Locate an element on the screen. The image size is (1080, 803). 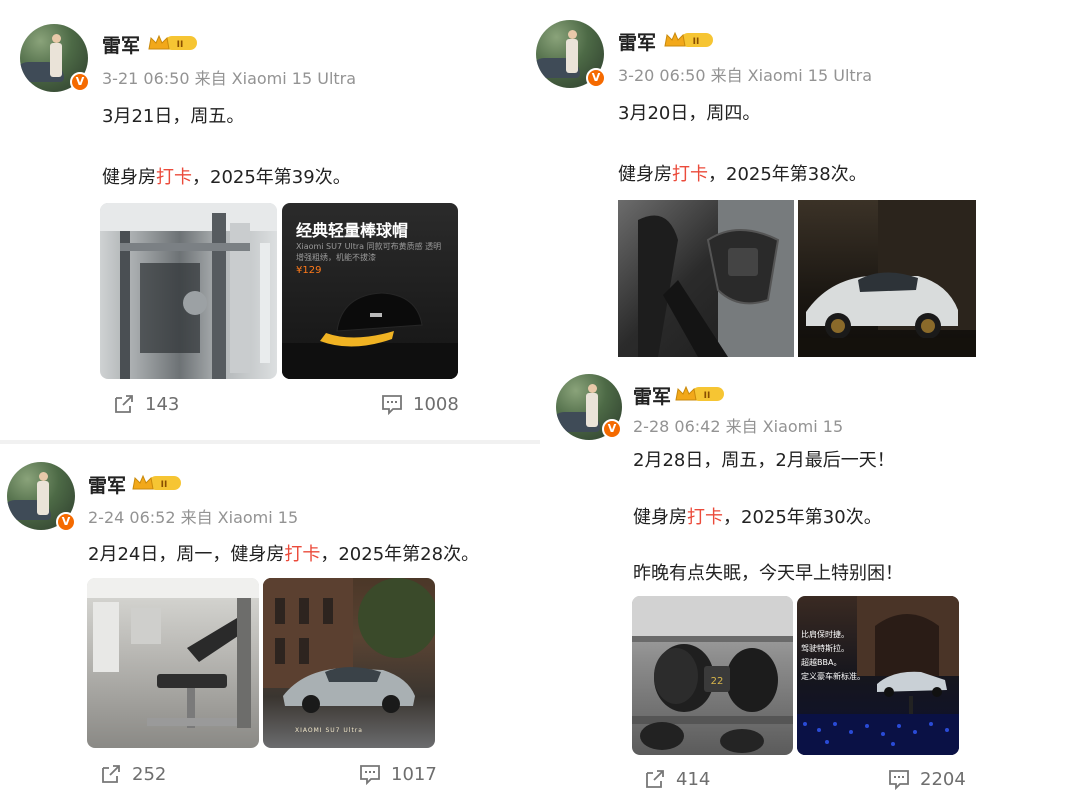
repost-button: 414 is located at coordinates (677, 779).